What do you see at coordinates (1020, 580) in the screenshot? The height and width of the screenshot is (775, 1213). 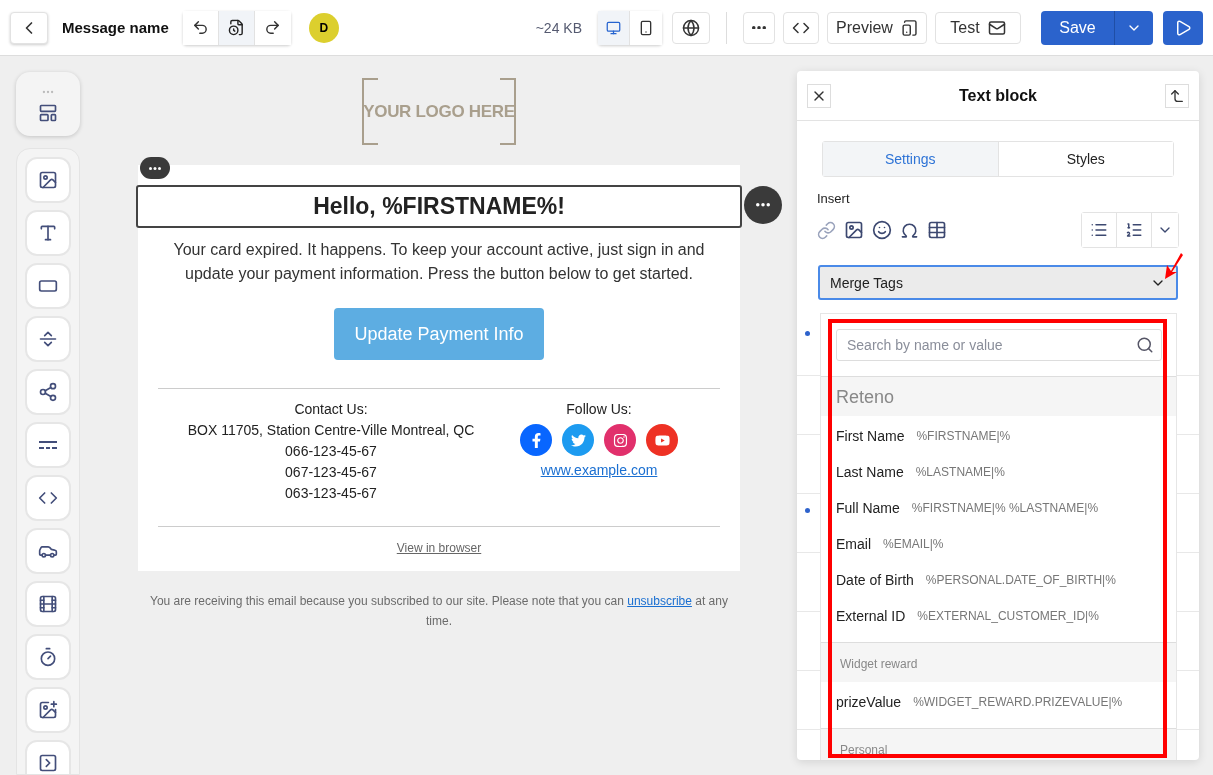 I see `merge-tag-value: %PERSONAL.DATE_OF_BIRTH|%` at bounding box center [1020, 580].